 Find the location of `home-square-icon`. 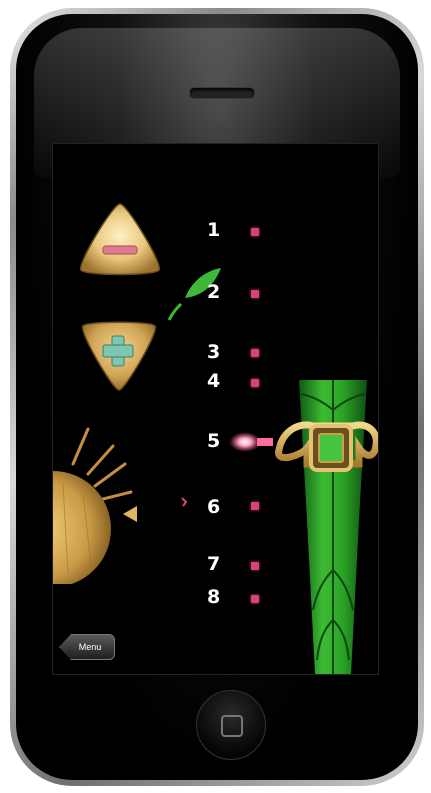

home-square-icon is located at coordinates (232, 726).